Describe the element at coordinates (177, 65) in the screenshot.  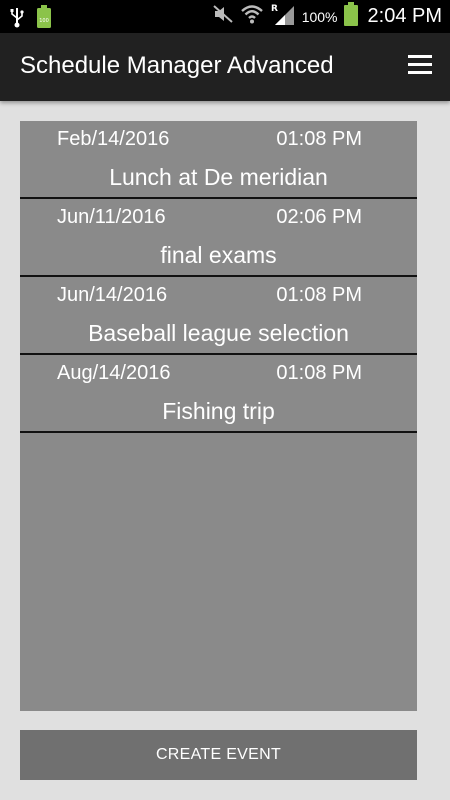
I see `app-title: Schedule Manager Advanced` at that location.